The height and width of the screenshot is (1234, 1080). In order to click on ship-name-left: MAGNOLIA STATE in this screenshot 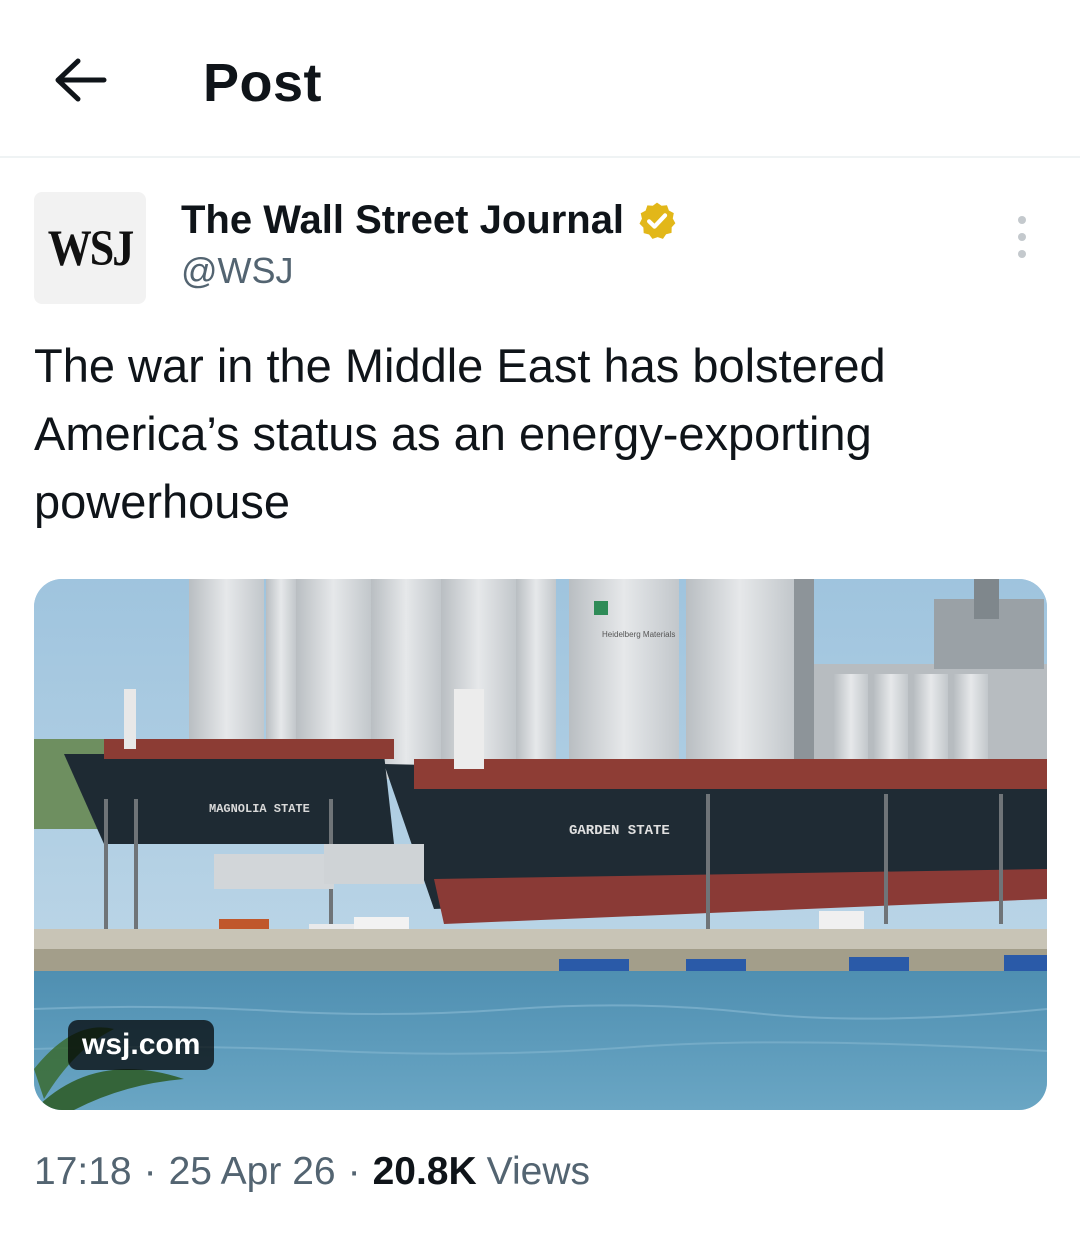, I will do `click(259, 809)`.